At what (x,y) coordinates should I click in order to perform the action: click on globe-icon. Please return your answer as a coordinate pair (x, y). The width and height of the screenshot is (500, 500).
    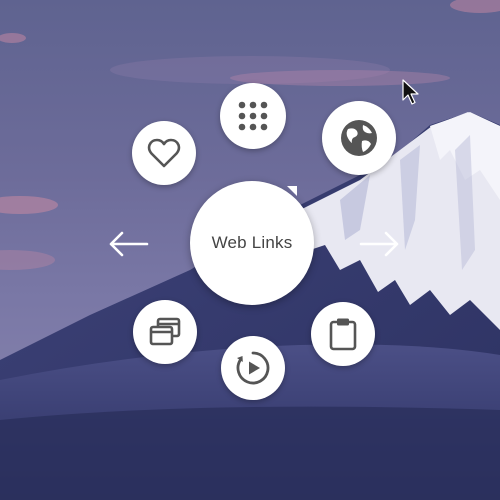
    Looking at the image, I should click on (359, 138).